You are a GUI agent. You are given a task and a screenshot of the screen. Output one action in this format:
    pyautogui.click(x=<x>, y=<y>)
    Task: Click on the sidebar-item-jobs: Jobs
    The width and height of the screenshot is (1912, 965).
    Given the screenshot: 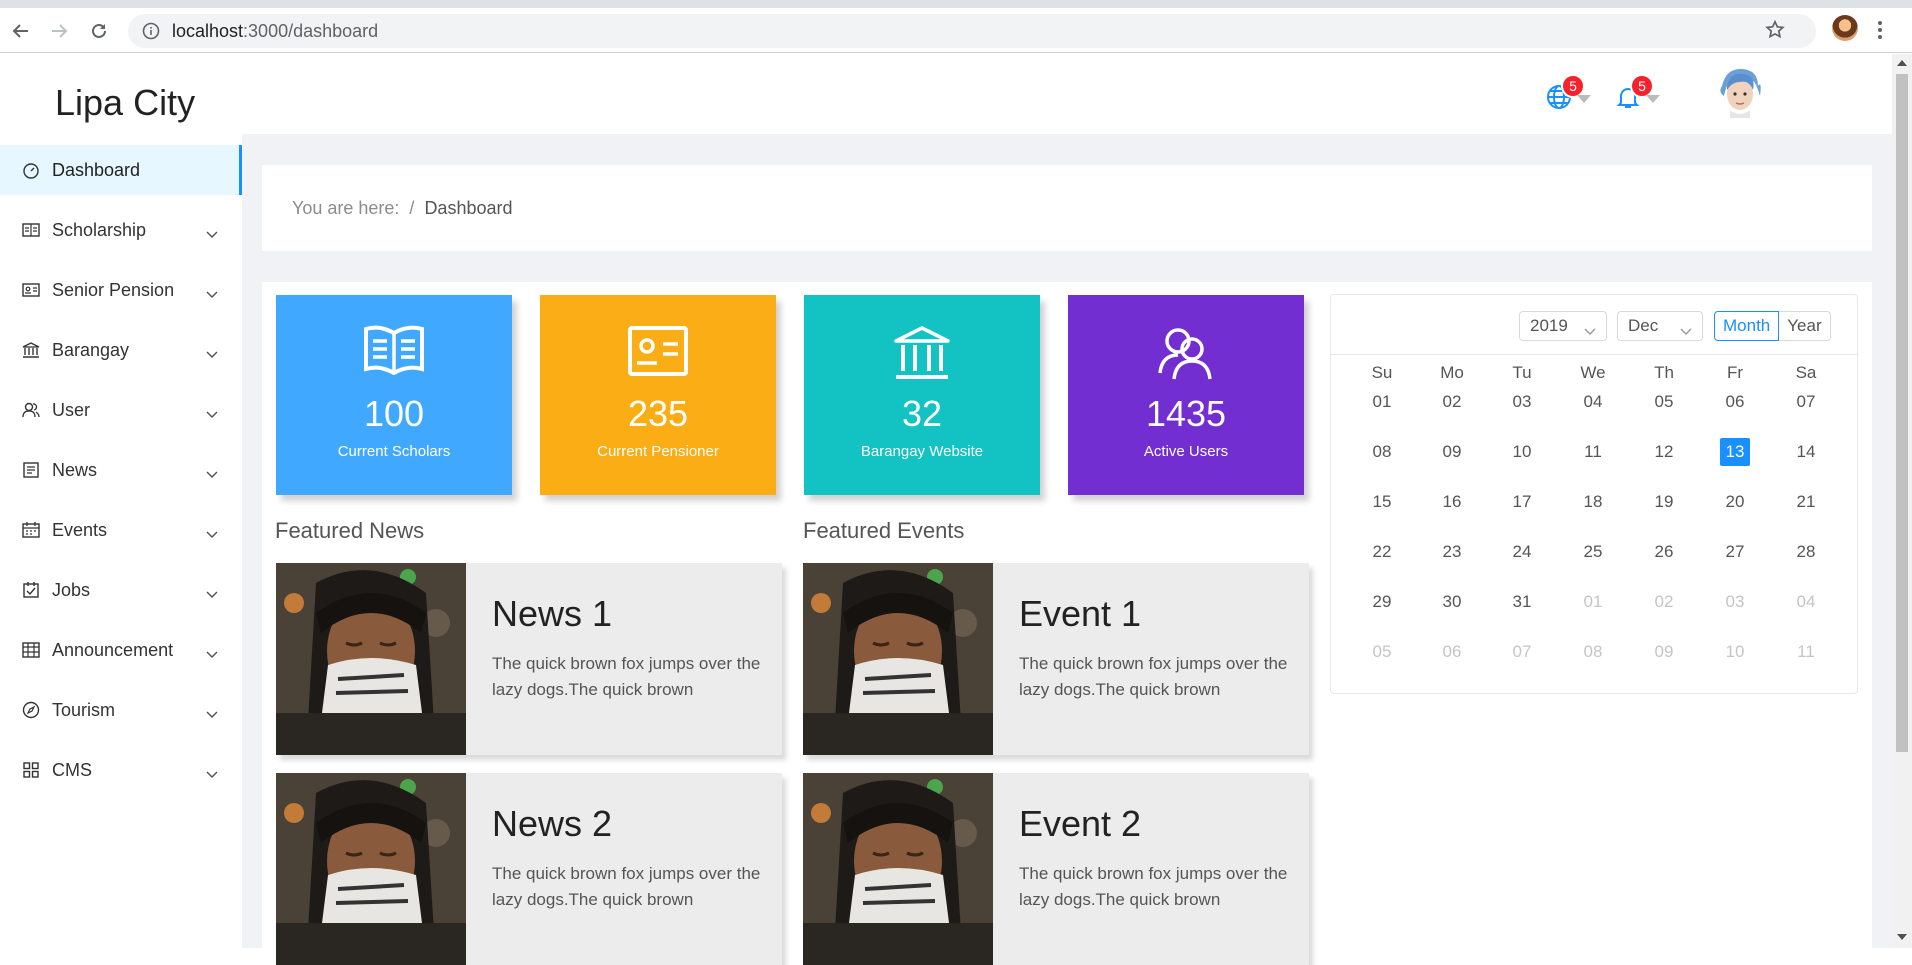 What is the action you would take?
    pyautogui.click(x=121, y=590)
    